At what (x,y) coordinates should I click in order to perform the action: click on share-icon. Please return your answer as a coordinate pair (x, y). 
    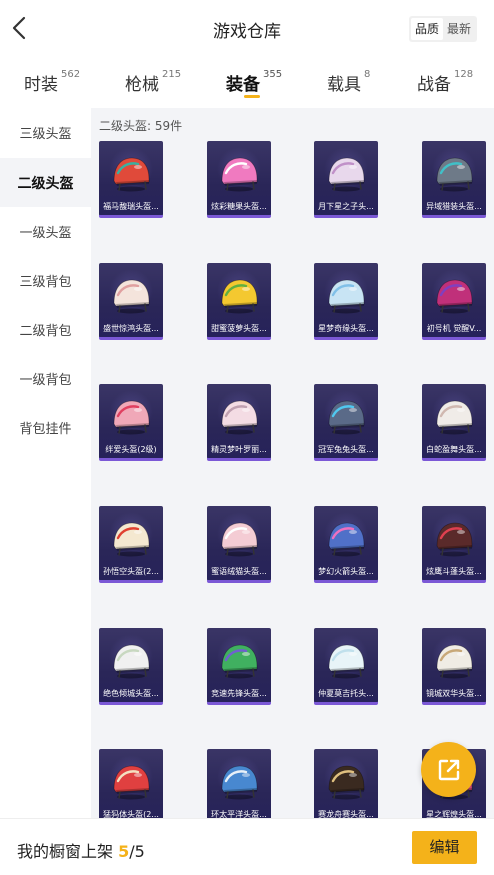
    Looking at the image, I should click on (448, 769).